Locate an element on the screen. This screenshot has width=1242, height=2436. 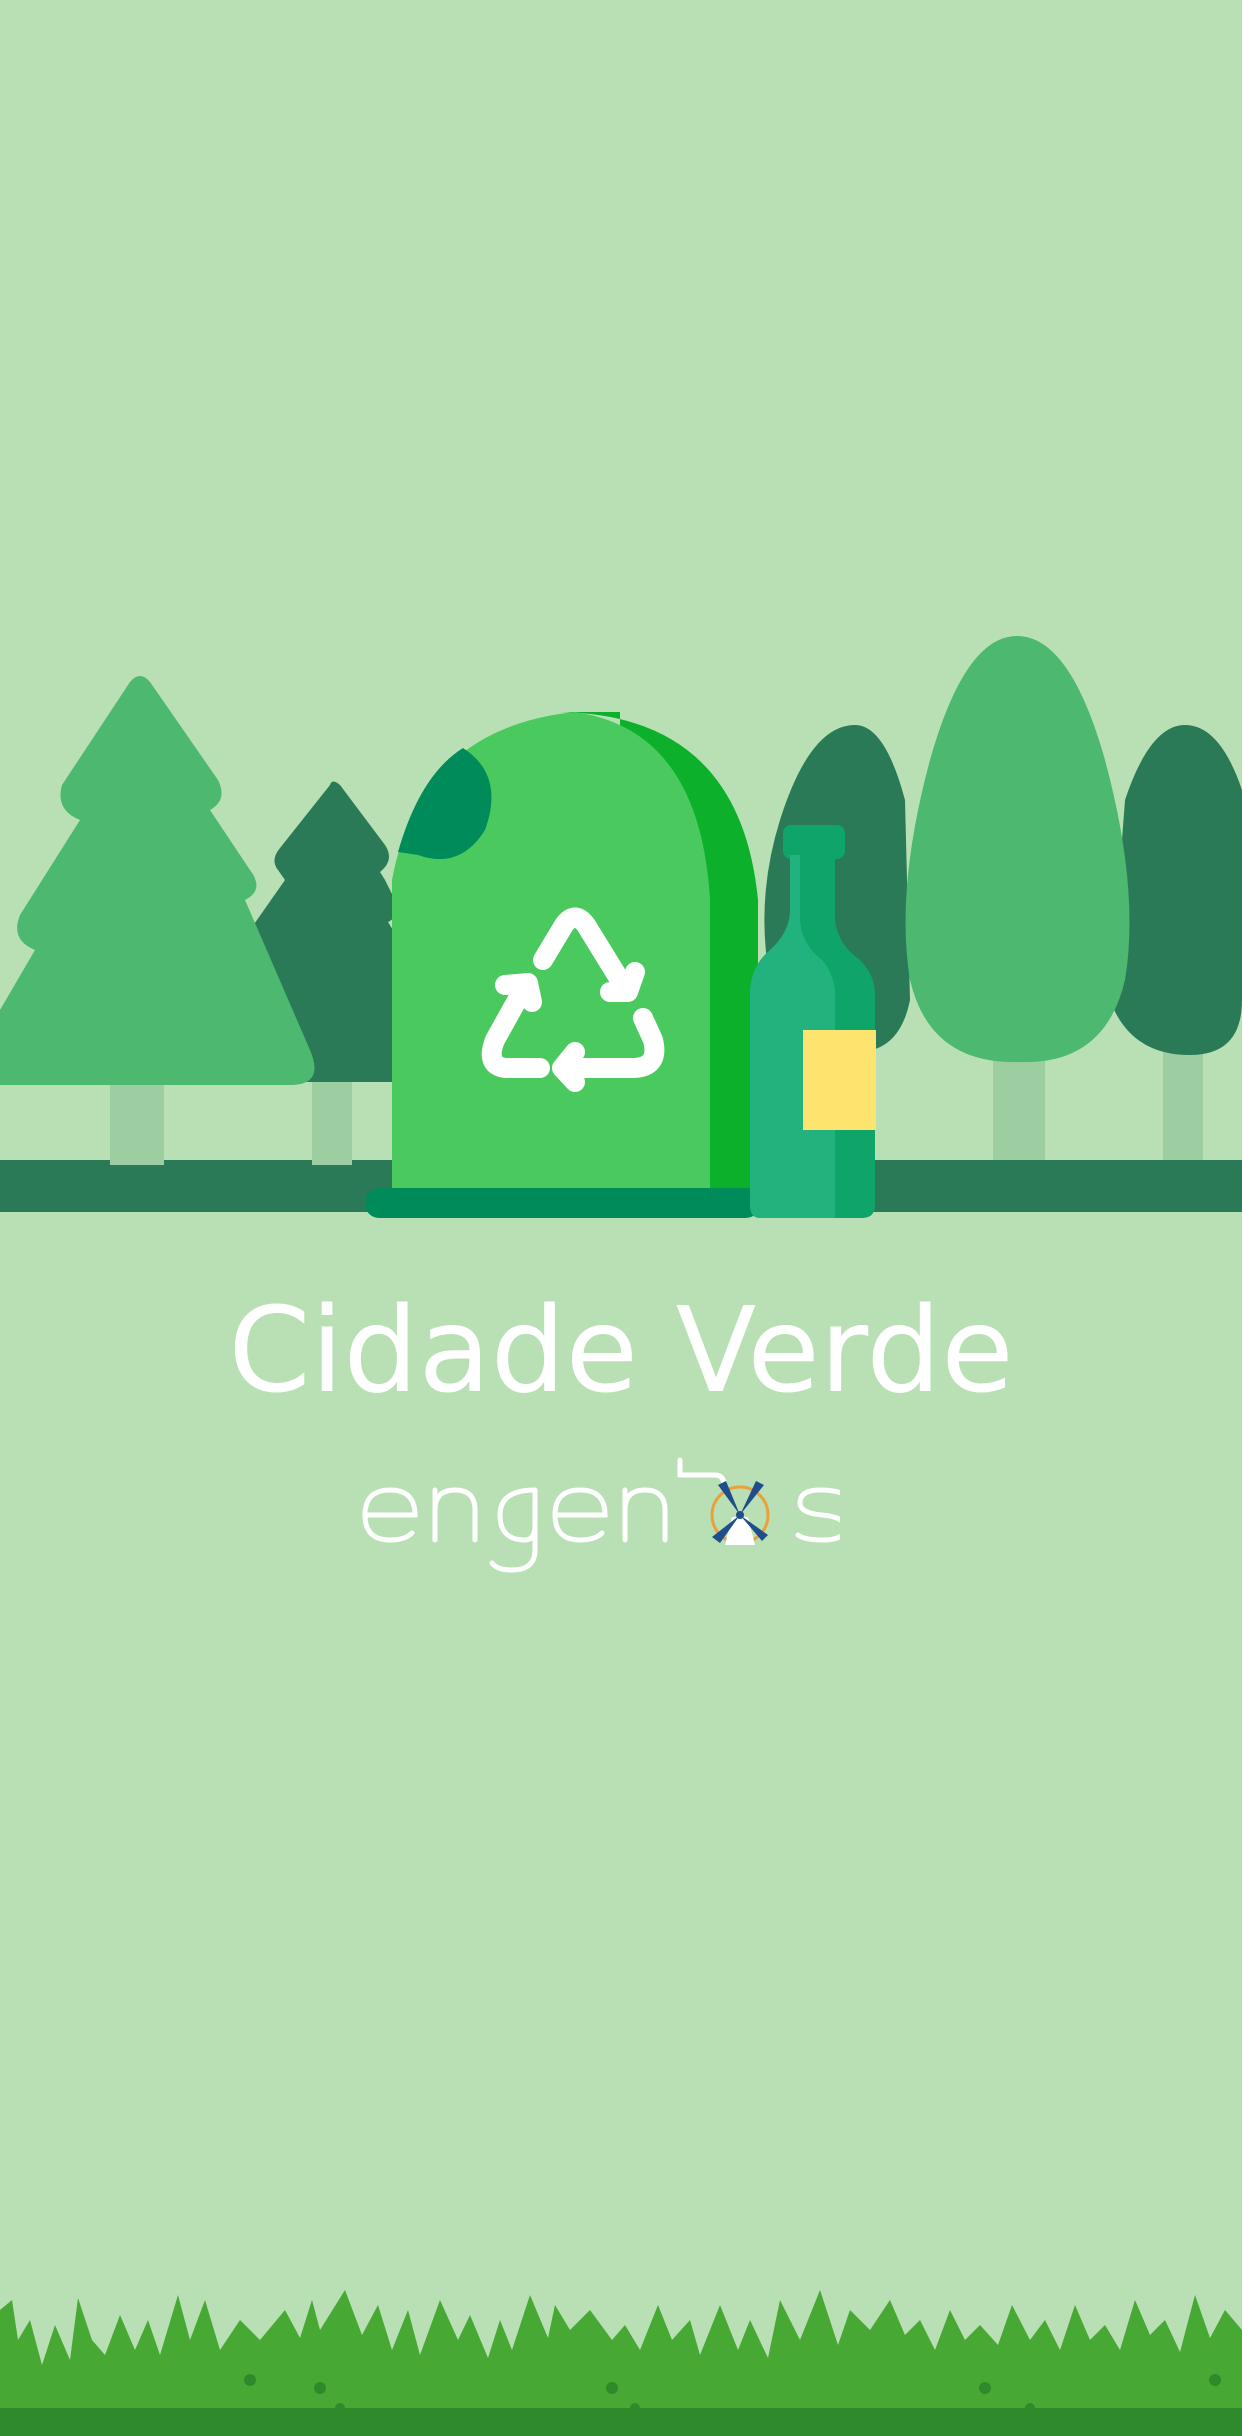
app-title: Cidade Verde is located at coordinates (621, 1350).